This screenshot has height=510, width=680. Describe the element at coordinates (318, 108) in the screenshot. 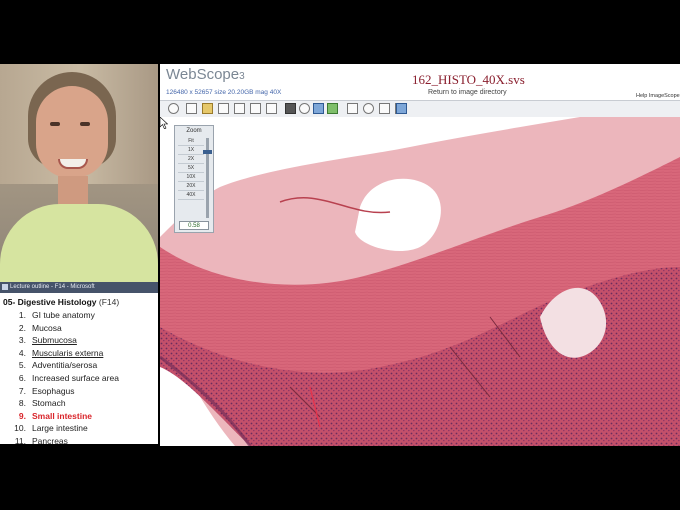

I see `pen-icon` at that location.